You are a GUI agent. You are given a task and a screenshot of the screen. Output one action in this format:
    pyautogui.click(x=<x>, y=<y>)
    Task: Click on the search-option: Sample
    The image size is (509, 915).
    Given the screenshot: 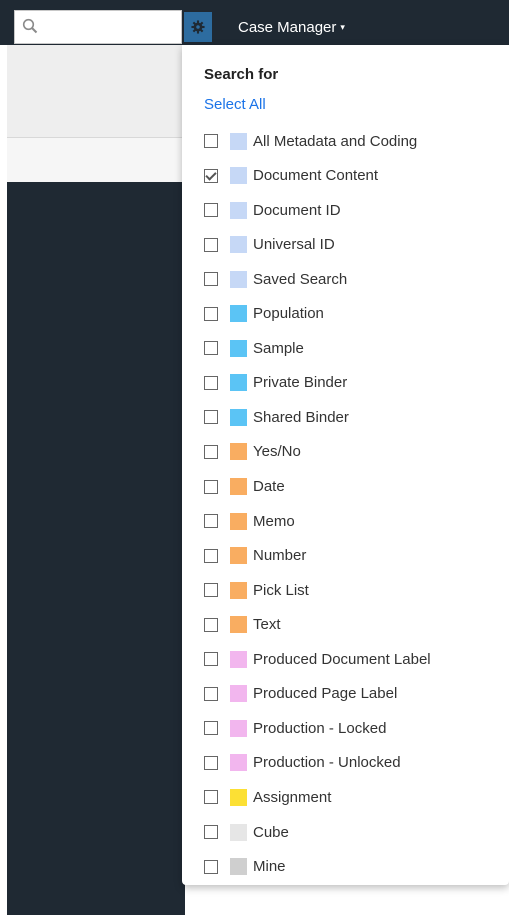 What is the action you would take?
    pyautogui.click(x=254, y=348)
    